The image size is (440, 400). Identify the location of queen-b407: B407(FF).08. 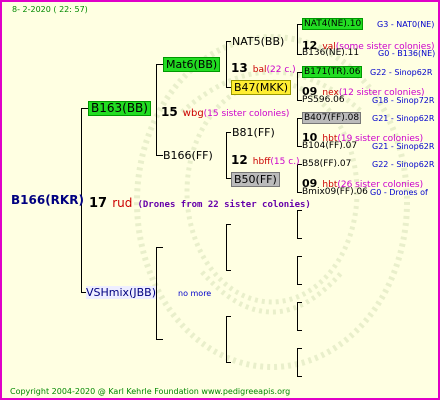
(332, 118).